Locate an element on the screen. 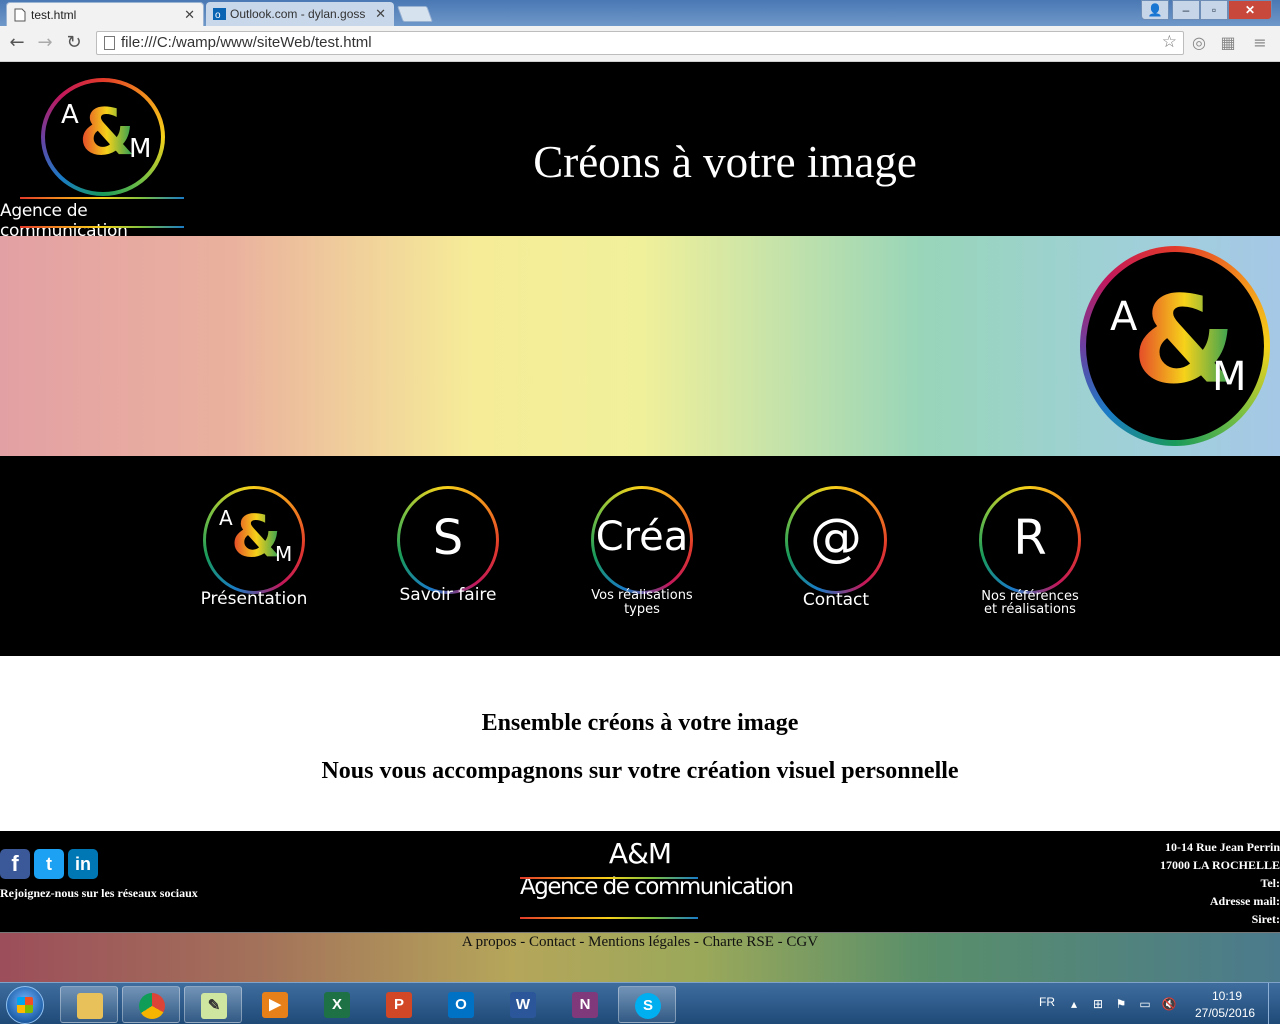 This screenshot has height=1024, width=1280. nav-savoir-faire: S Savoir faire is located at coordinates (448, 561).